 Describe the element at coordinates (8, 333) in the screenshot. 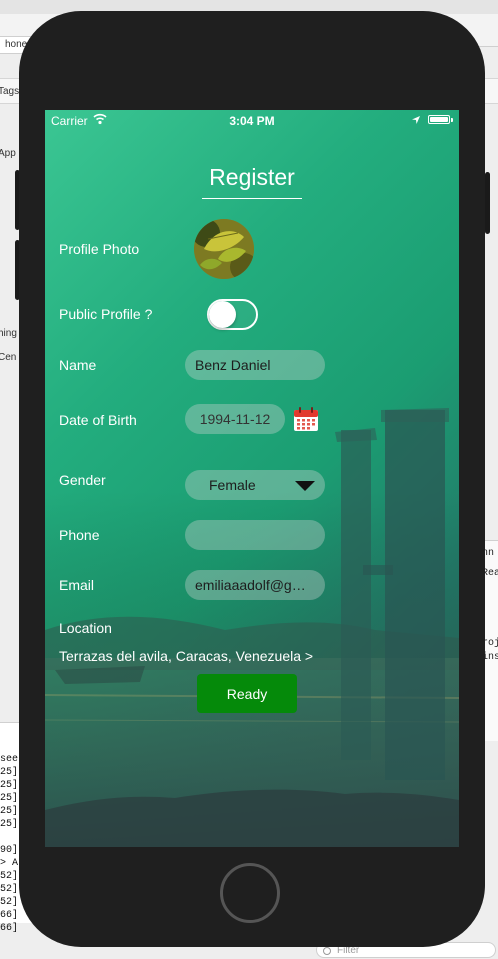

I see `xcode-side-label: hing` at that location.